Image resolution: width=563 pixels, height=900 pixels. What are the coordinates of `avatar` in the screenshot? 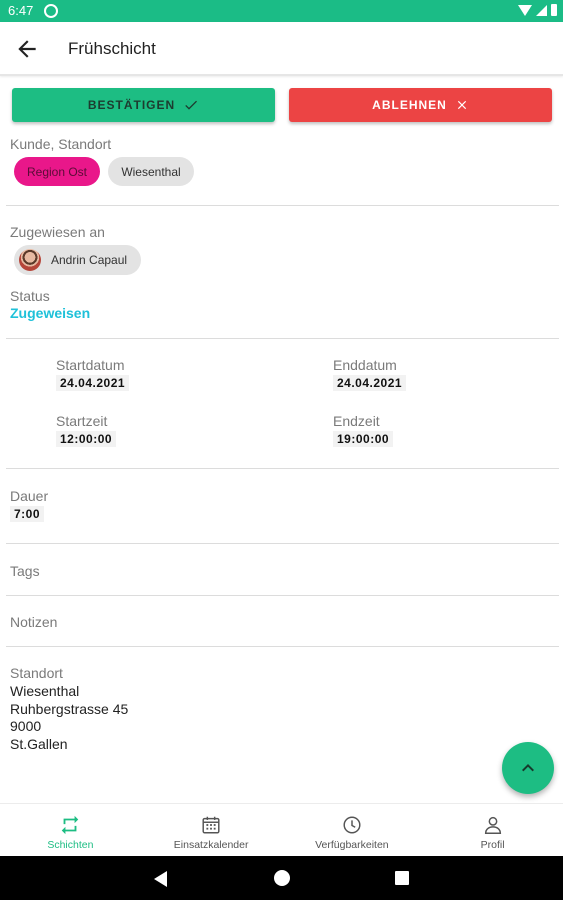 It's located at (30, 260).